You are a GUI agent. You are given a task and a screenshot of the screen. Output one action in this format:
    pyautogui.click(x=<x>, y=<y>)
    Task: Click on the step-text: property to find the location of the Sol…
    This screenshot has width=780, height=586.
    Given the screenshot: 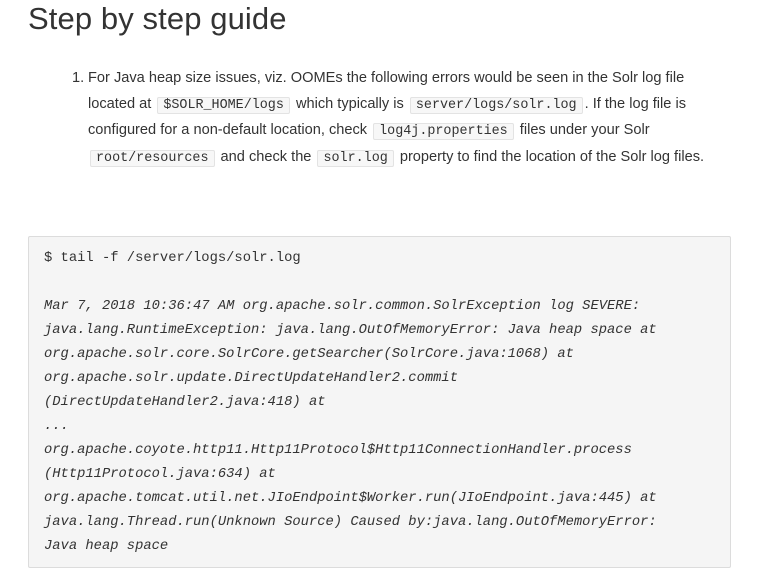 What is the action you would take?
    pyautogui.click(x=550, y=156)
    